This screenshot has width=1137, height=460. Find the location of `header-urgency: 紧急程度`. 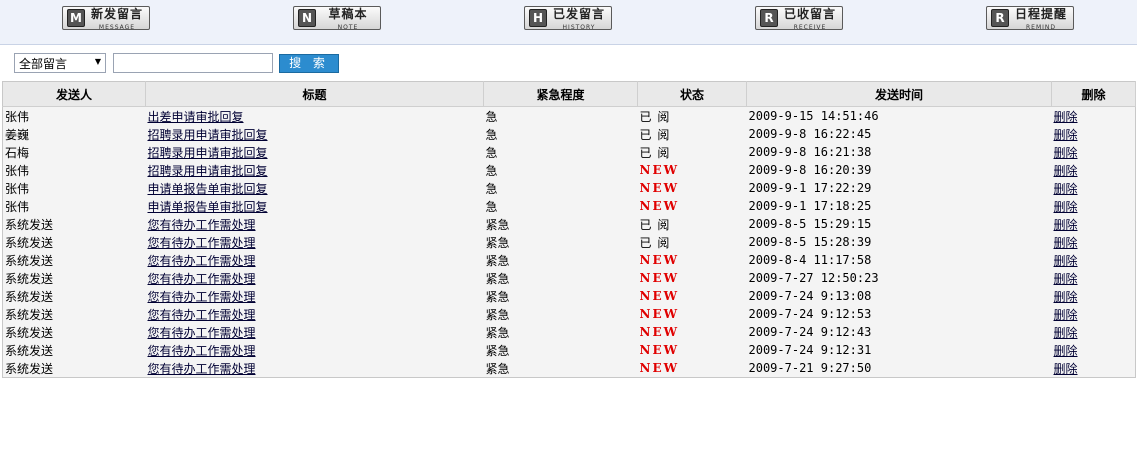

header-urgency: 紧急程度 is located at coordinates (560, 94).